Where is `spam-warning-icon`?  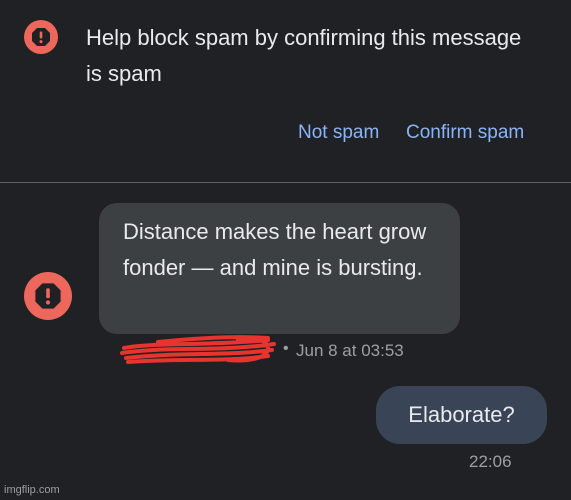 spam-warning-icon is located at coordinates (48, 296).